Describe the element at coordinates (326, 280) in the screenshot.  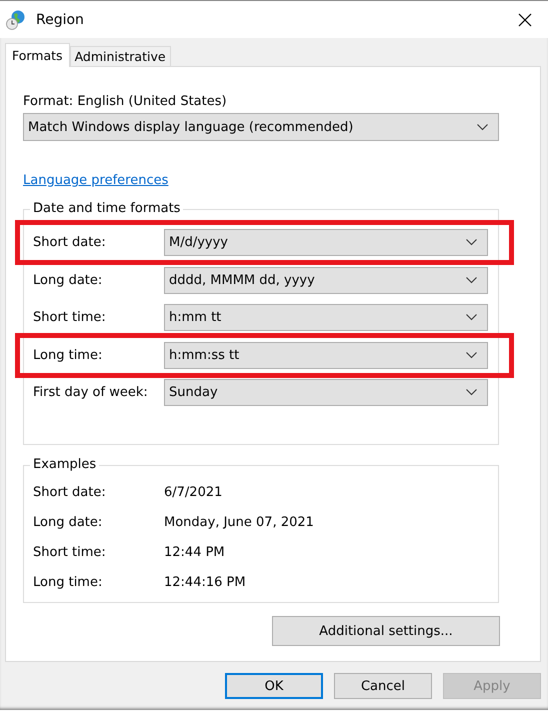
I see `format-dropdown: dddd, MMMM dd, yyyy` at that location.